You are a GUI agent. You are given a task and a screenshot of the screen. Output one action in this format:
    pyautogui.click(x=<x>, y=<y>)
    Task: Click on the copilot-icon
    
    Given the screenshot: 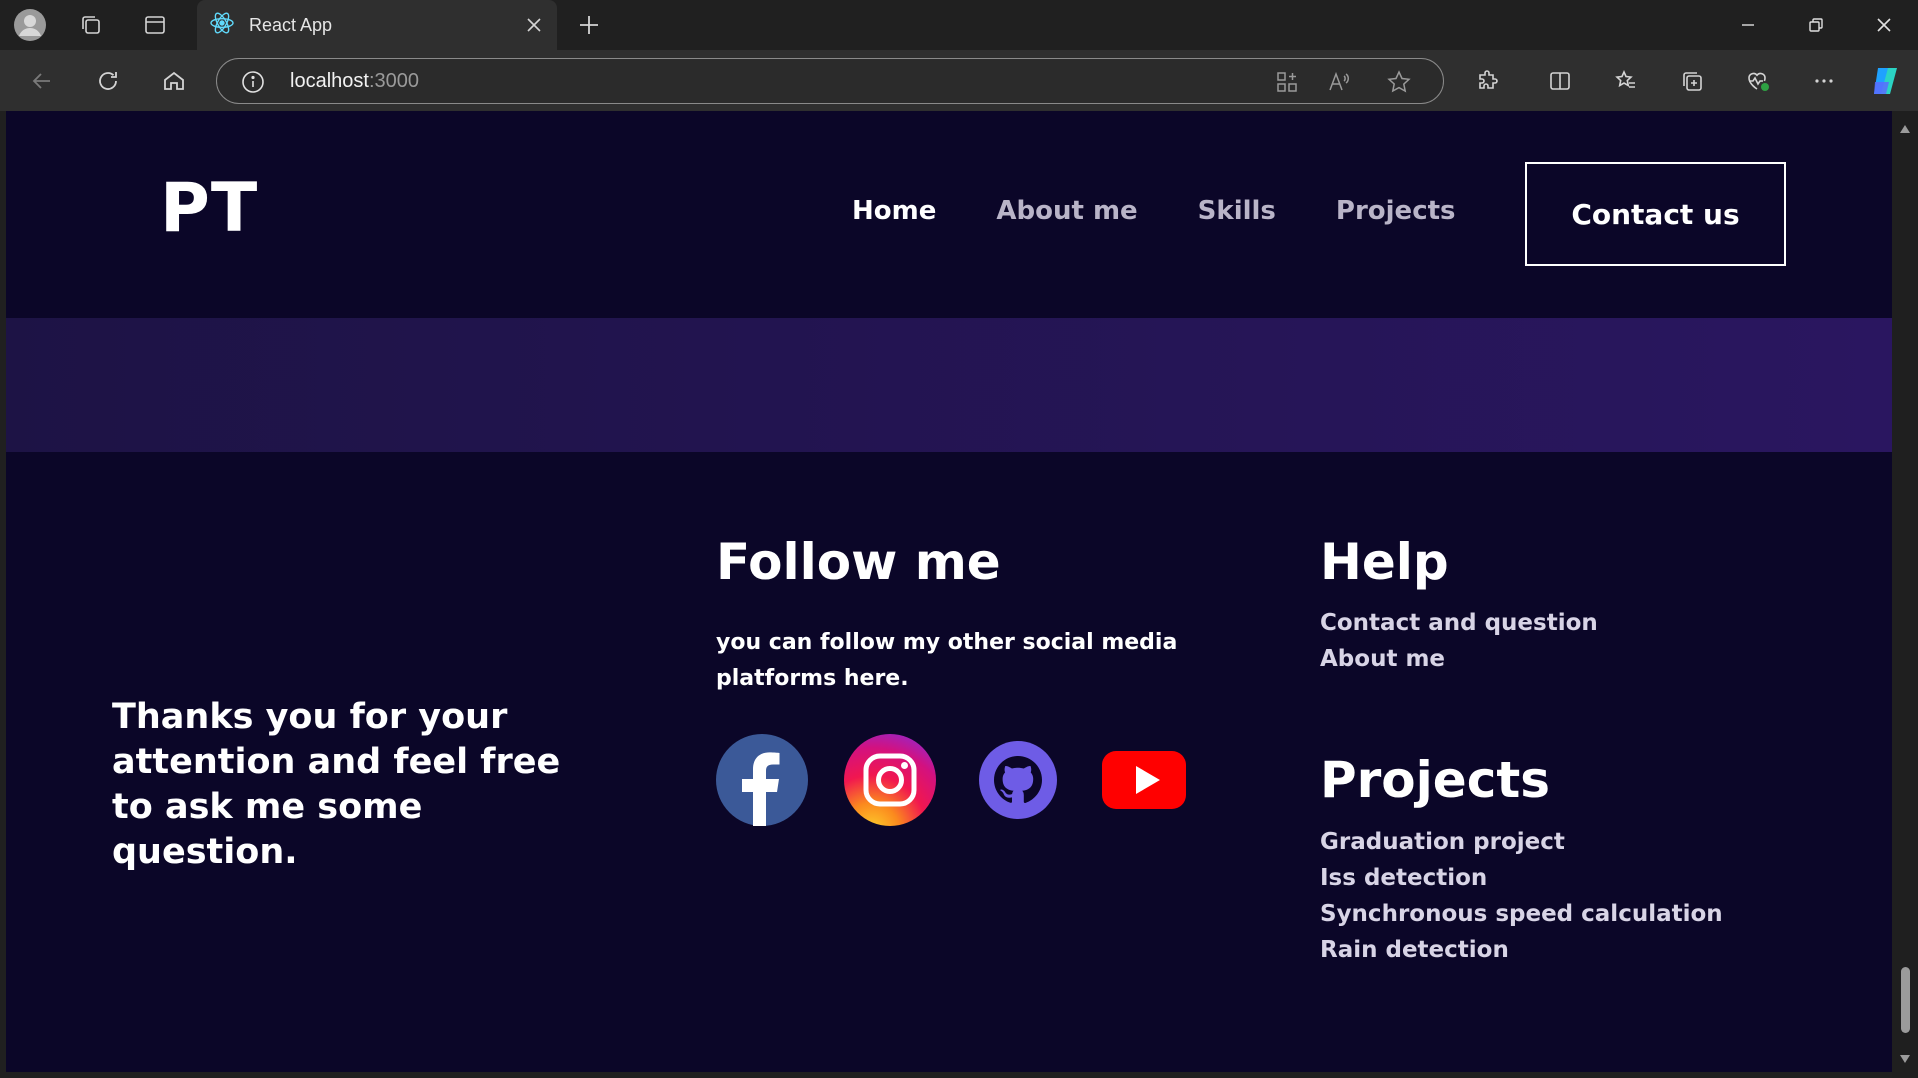 What is the action you would take?
    pyautogui.click(x=1886, y=81)
    